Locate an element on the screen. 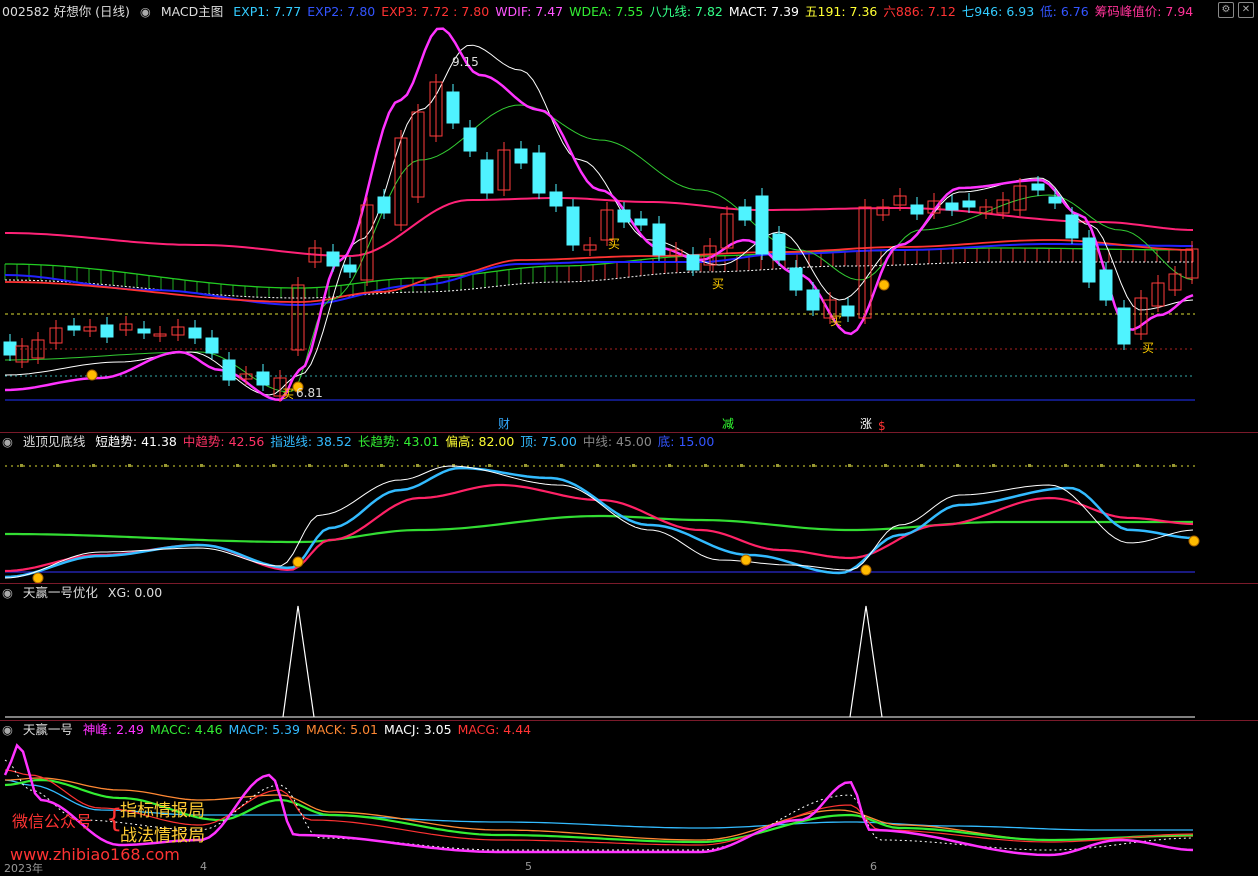  pane3-legend: ◉ 天赢一号优化 XG: 0.00 is located at coordinates (629, 593).